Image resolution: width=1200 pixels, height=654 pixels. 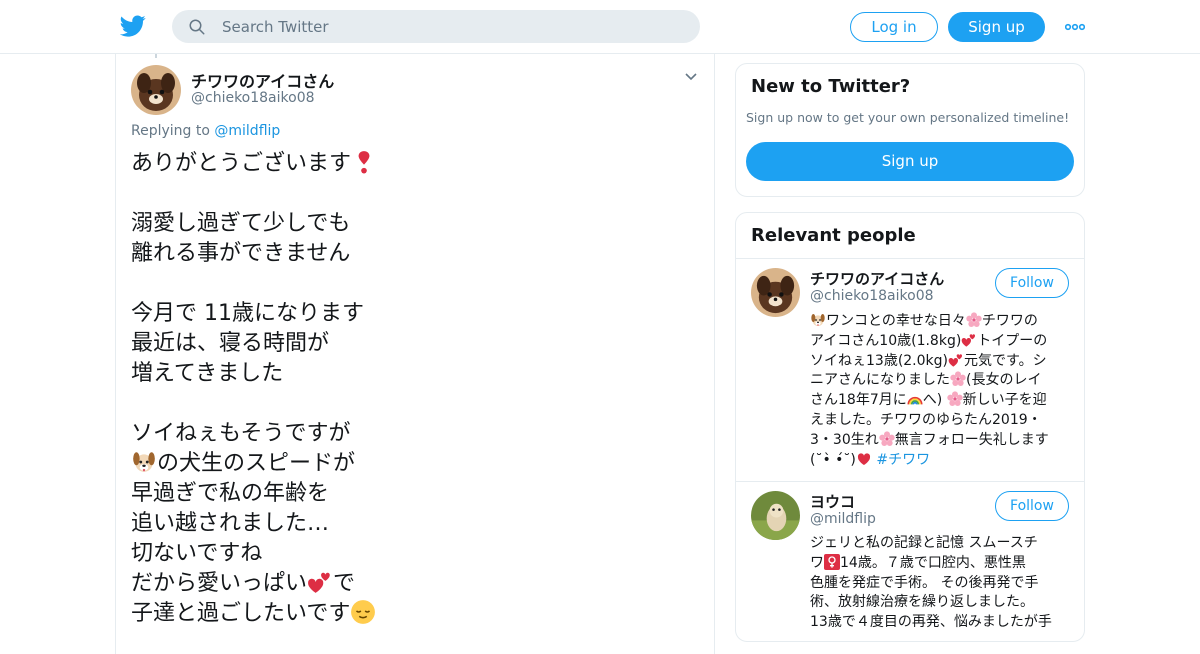 I want to click on hashtag-link: #チワワ, so click(x=903, y=460).